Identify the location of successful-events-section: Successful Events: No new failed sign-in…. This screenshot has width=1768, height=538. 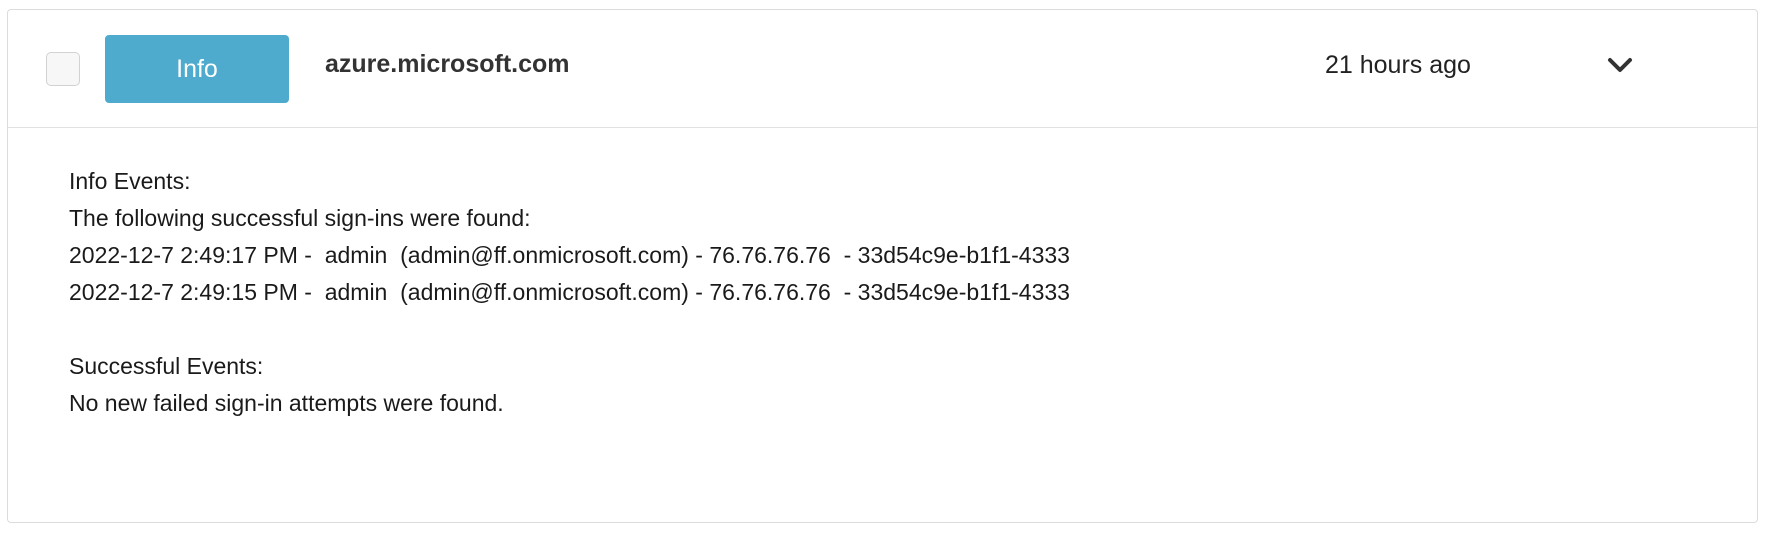
(913, 385).